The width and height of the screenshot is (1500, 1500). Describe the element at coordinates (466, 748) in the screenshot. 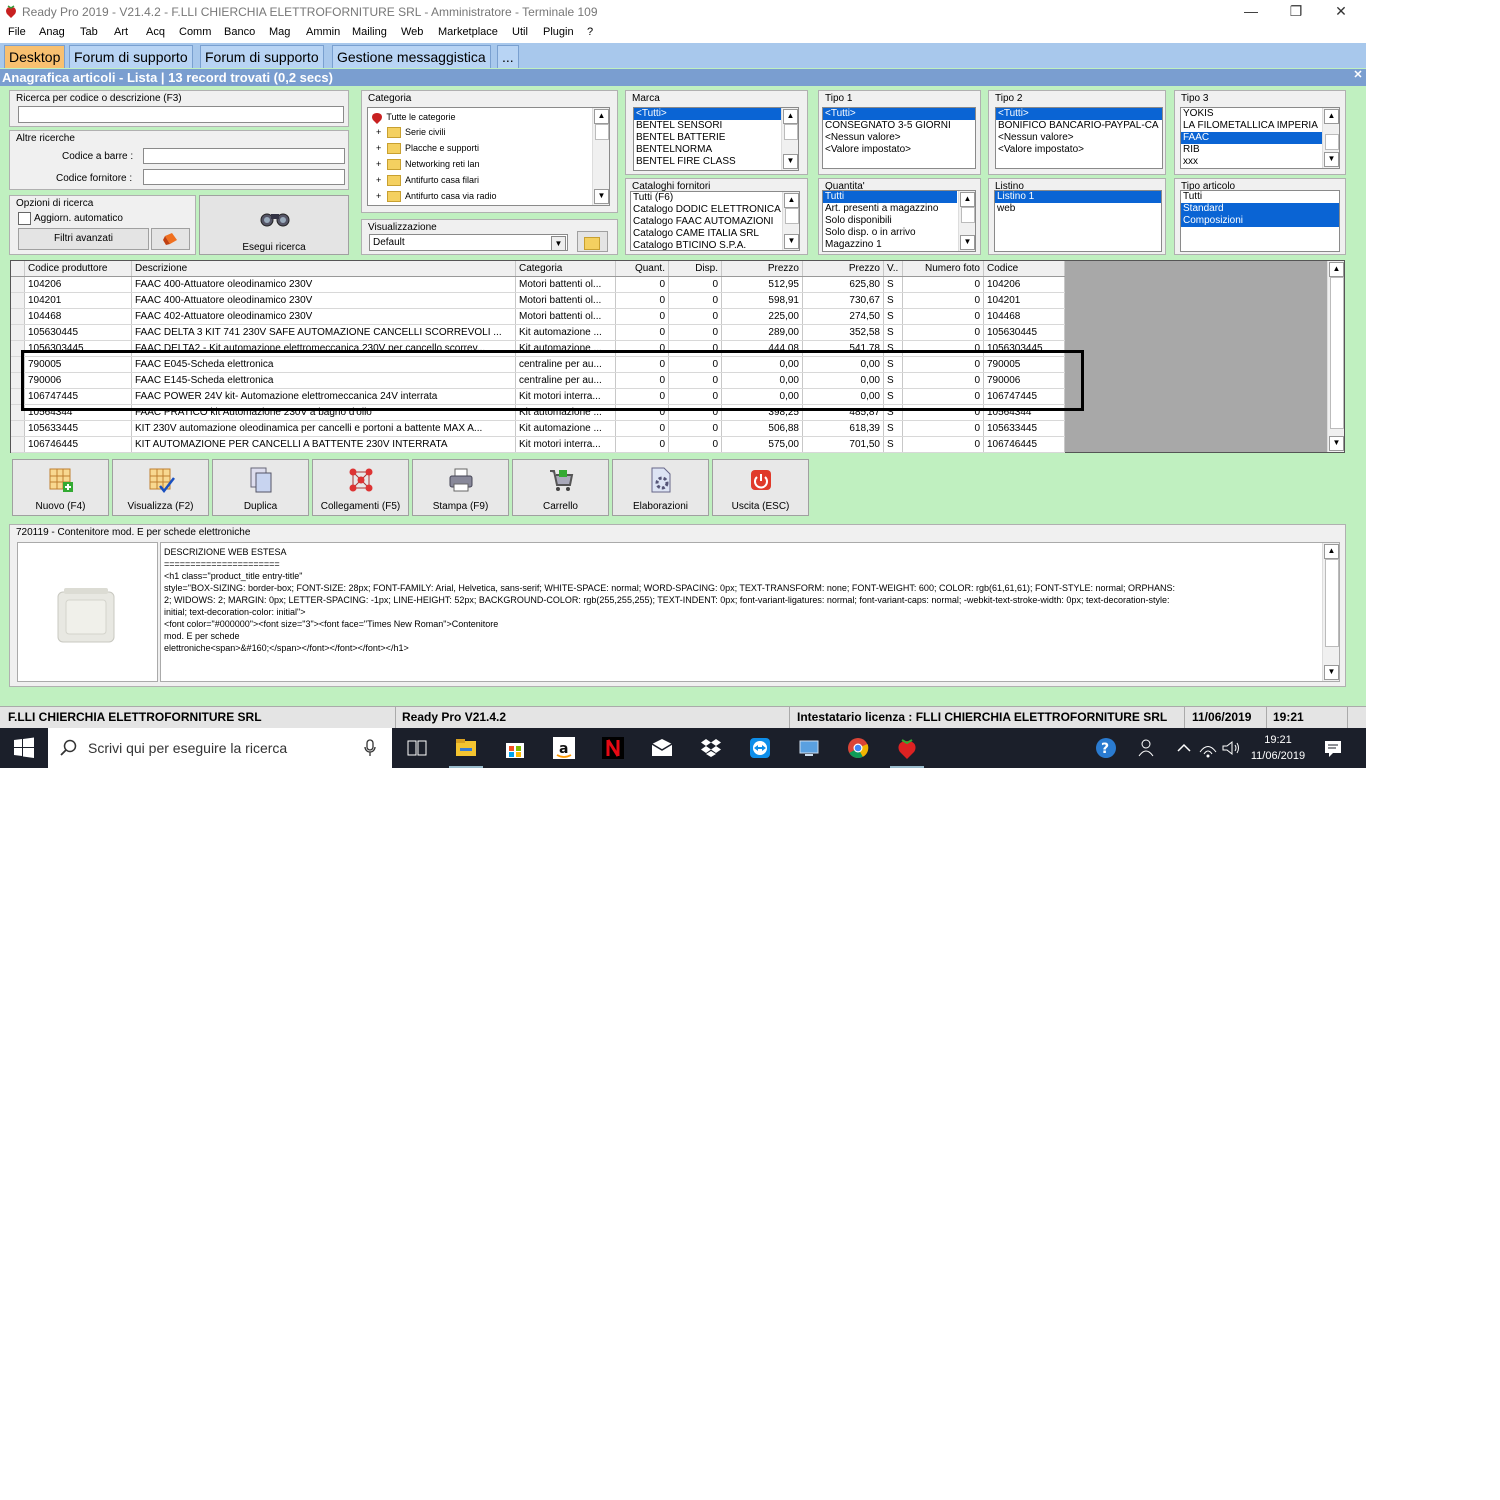

I see `file-explorer-icon` at that location.